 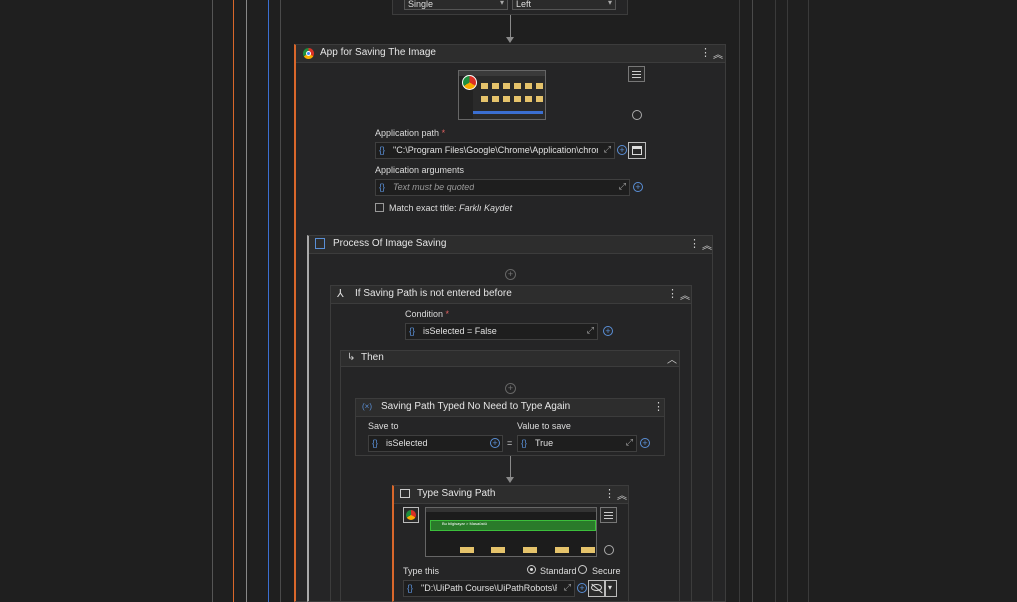 What do you see at coordinates (577, 443) in the screenshot?
I see `value-to-save-field: {} True ⤢` at bounding box center [577, 443].